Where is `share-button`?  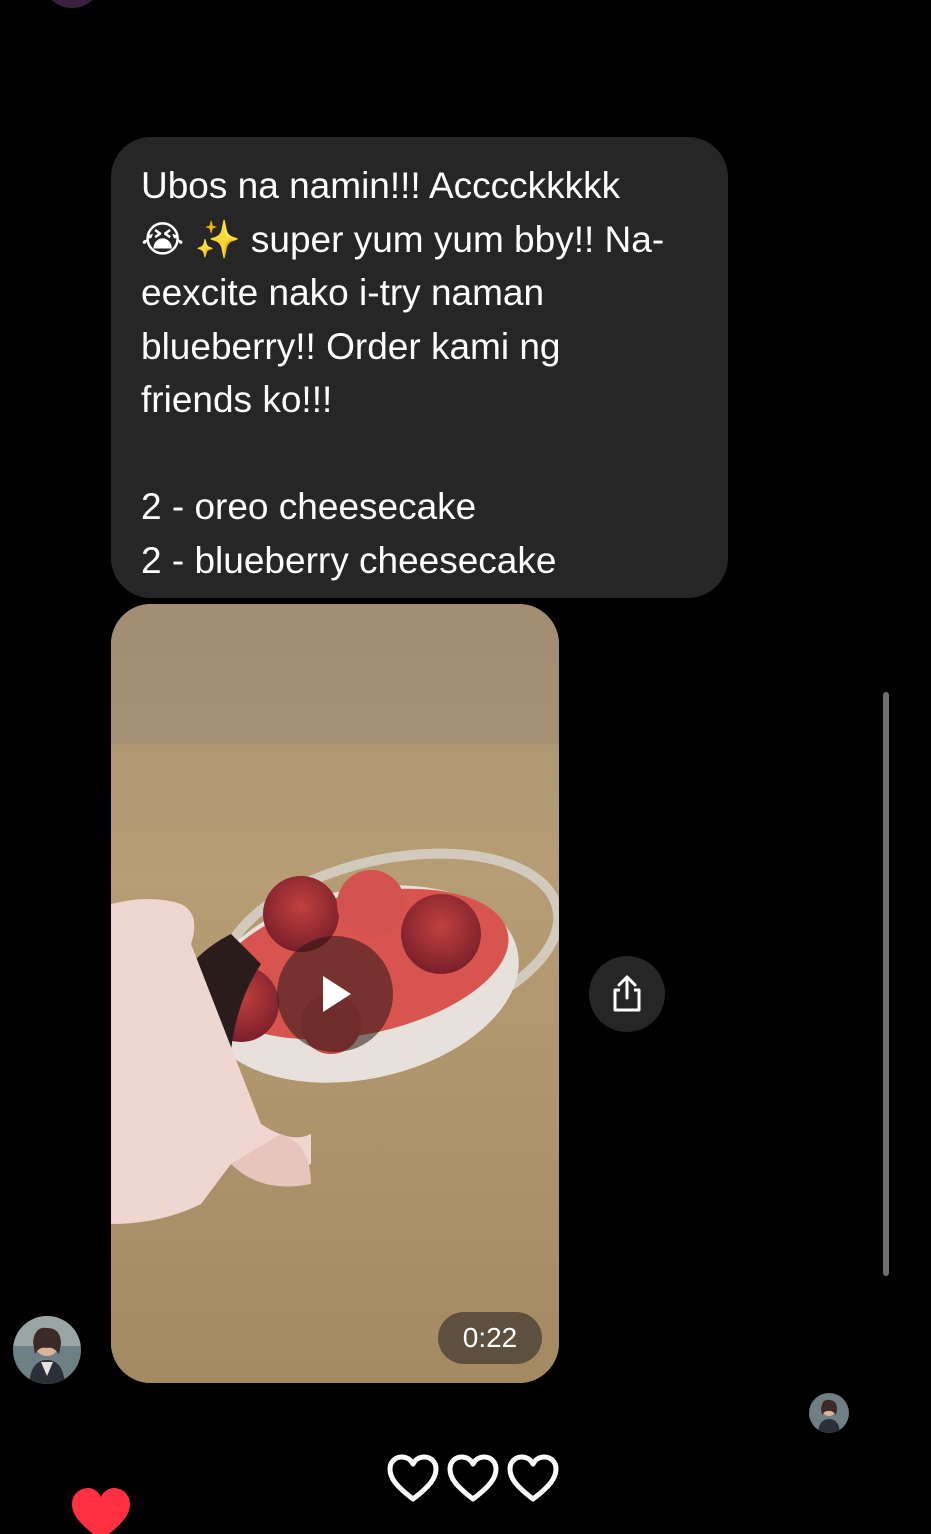
share-button is located at coordinates (627, 994).